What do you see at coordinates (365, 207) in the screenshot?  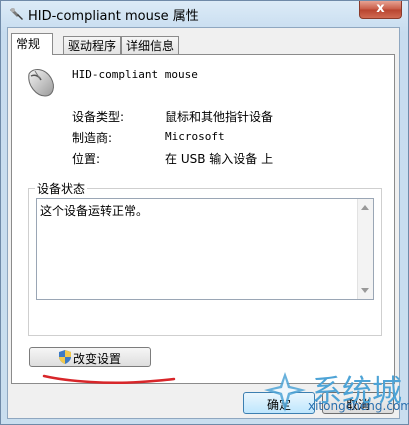 I see `scroll-up-arrow-icon` at bounding box center [365, 207].